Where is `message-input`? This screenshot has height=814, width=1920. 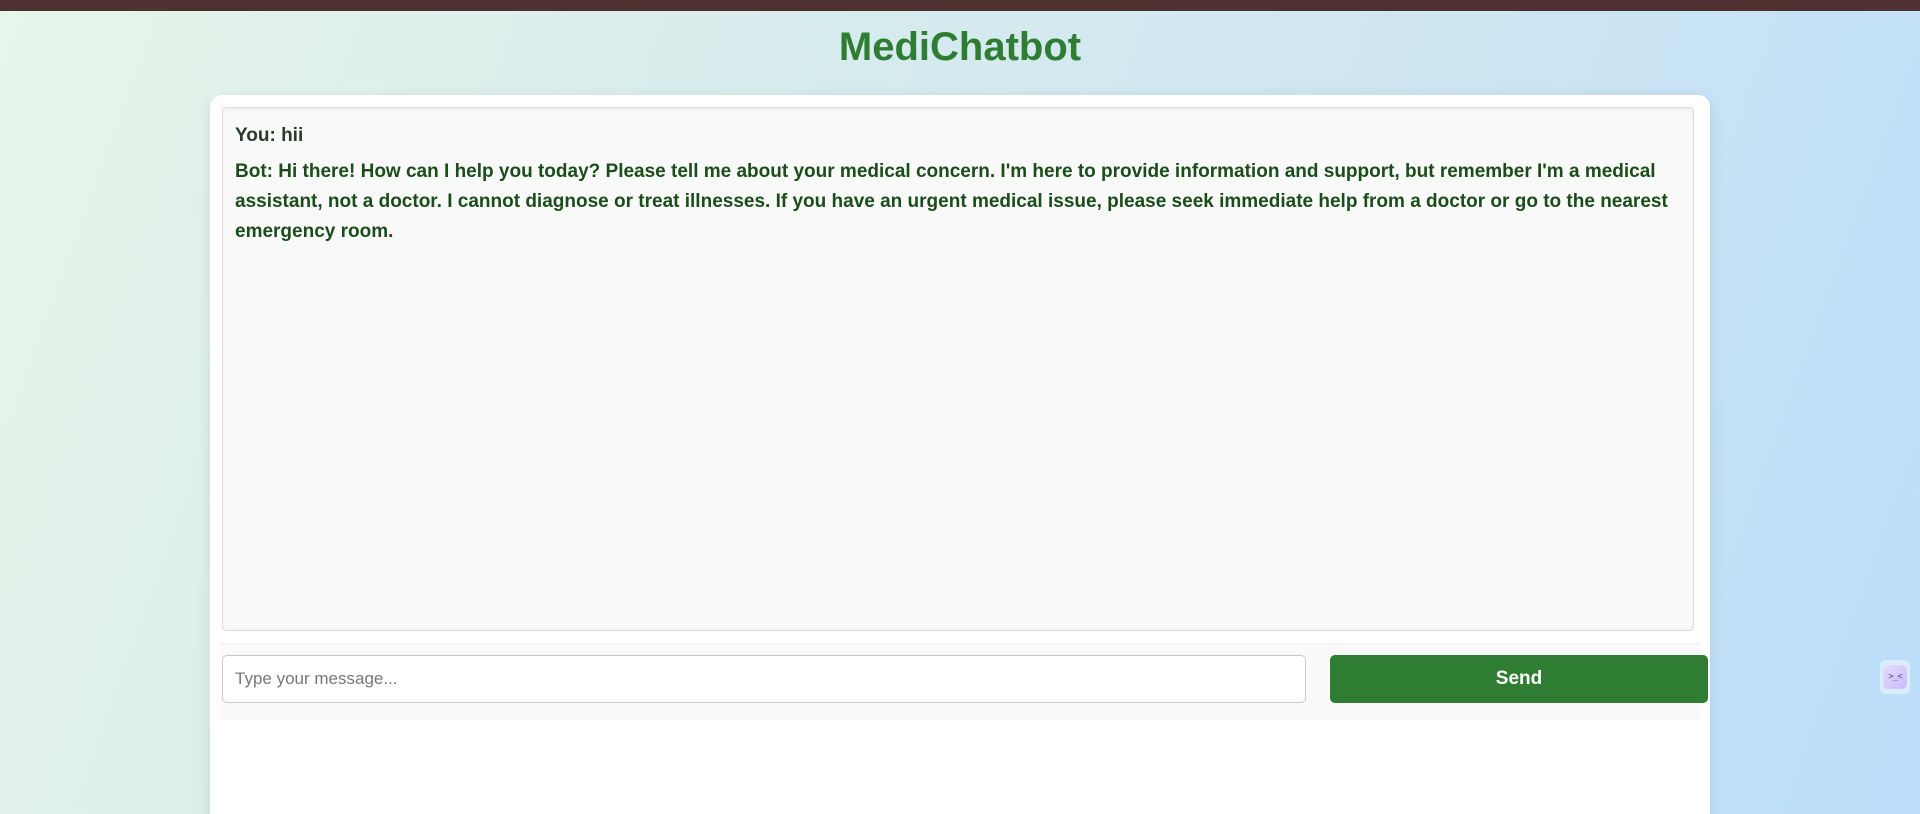 message-input is located at coordinates (764, 679).